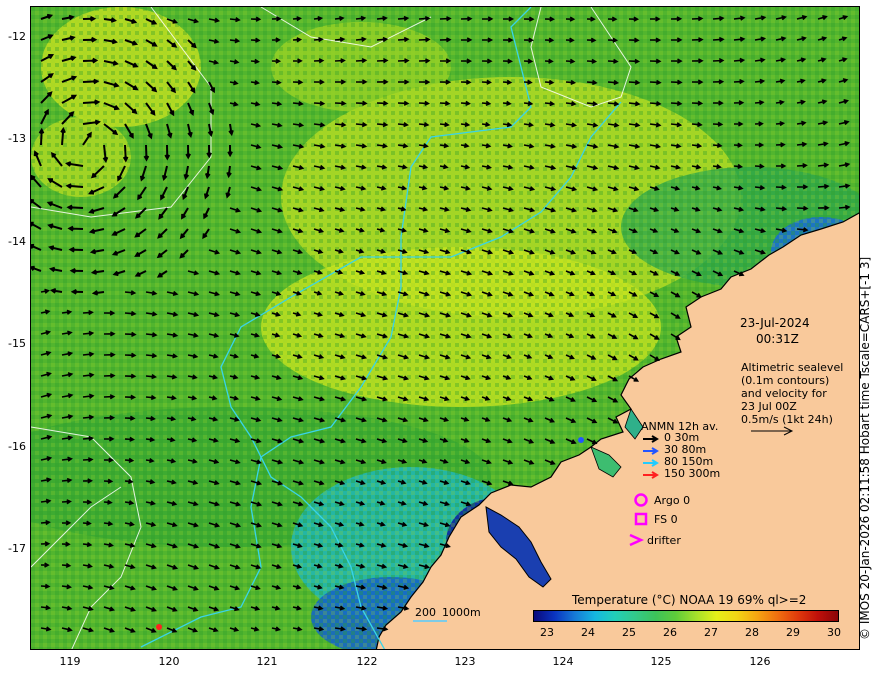 The image size is (880, 680). What do you see at coordinates (689, 600) in the screenshot?
I see `colorbar-title: Temperature (°C) NOAA 19 69% ql>=2` at bounding box center [689, 600].